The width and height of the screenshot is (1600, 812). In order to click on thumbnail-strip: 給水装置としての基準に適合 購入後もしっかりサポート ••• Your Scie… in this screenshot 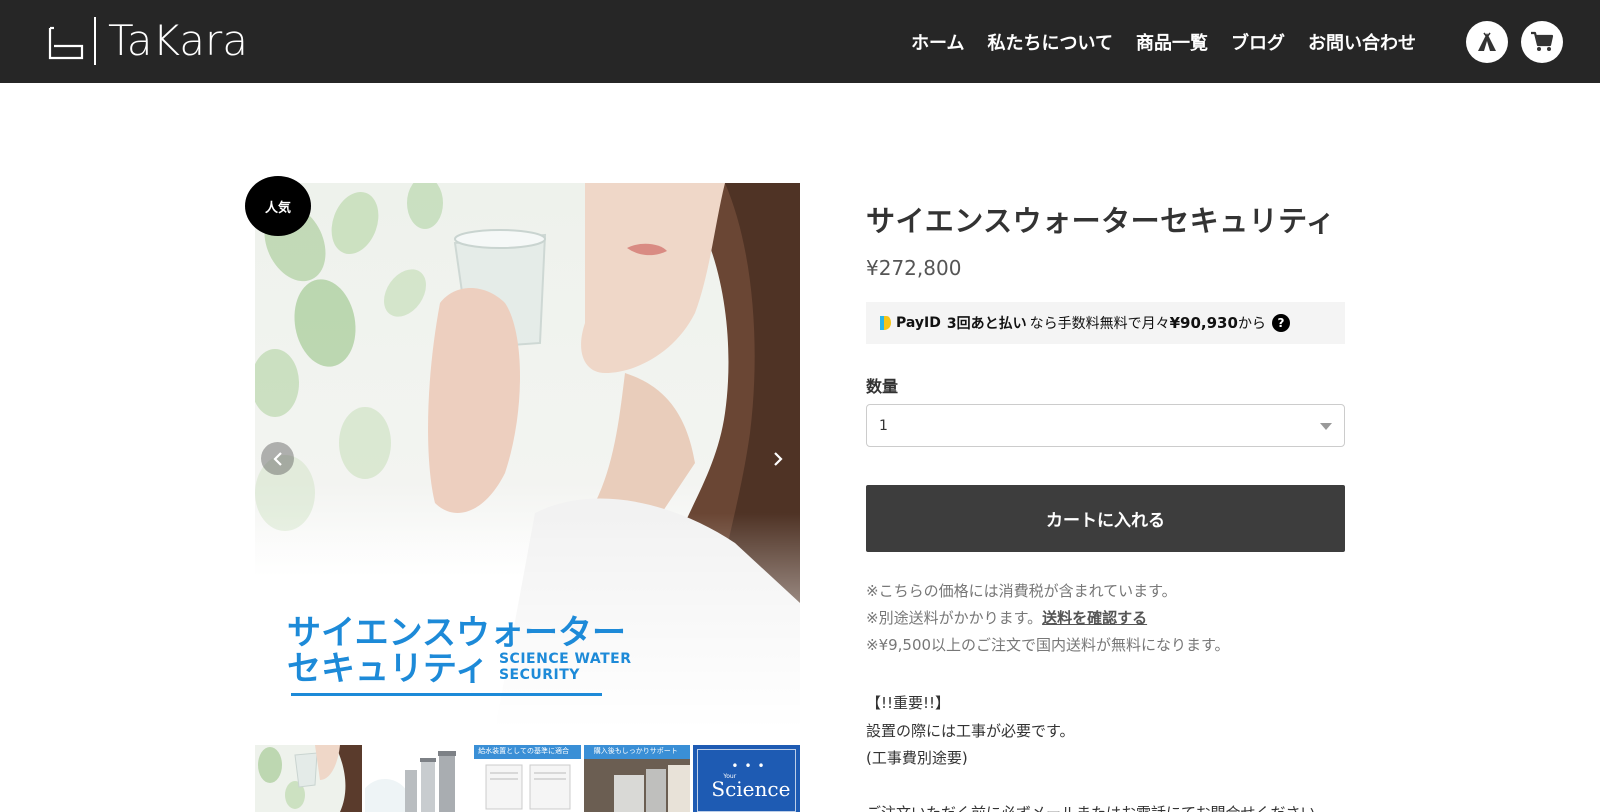, I will do `click(527, 778)`.